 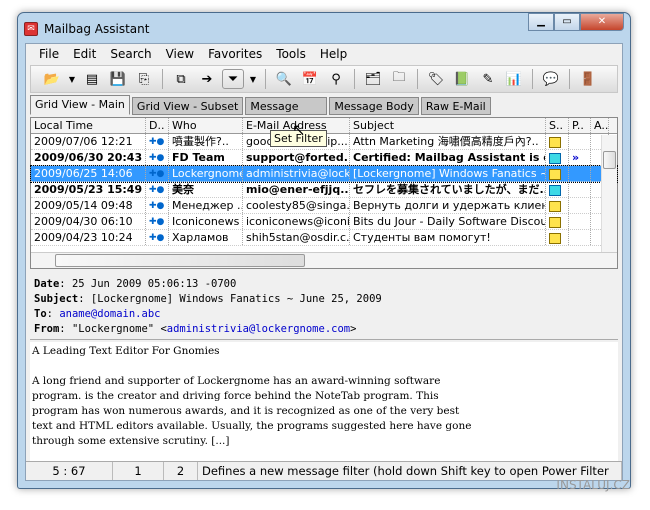 What do you see at coordinates (88, 221) in the screenshot?
I see `cell-time: 2009/04/30 06:10` at bounding box center [88, 221].